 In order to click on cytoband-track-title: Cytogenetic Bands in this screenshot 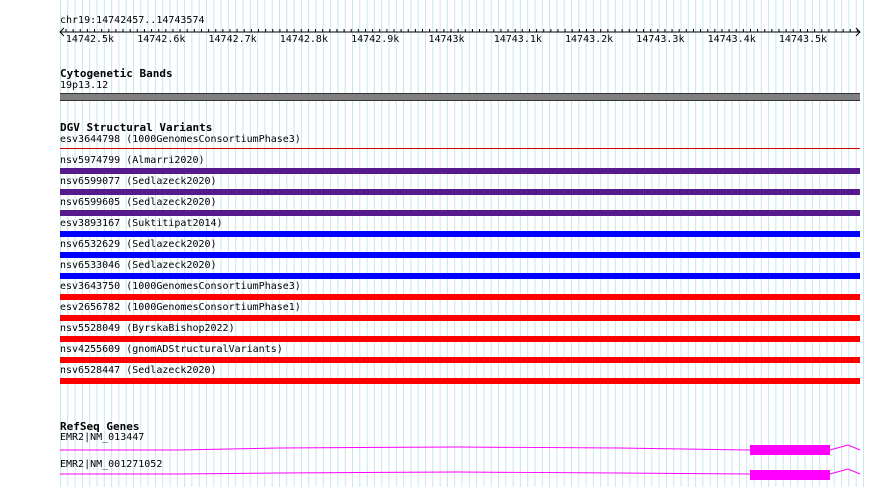, I will do `click(116, 73)`.